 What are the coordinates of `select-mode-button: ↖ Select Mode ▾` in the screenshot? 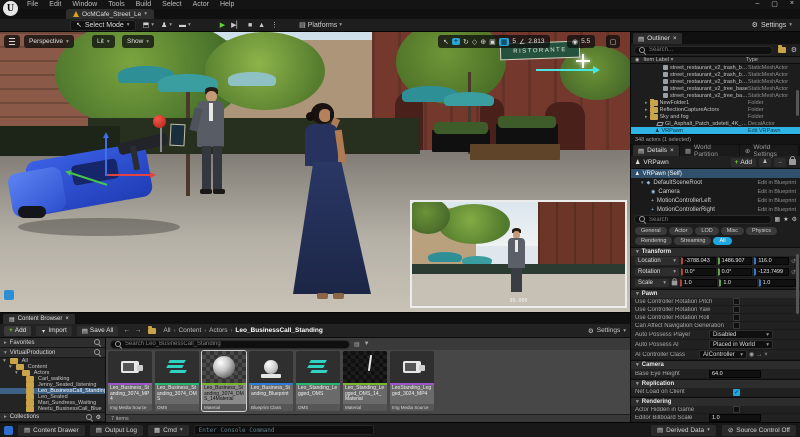 It's located at (103, 25).